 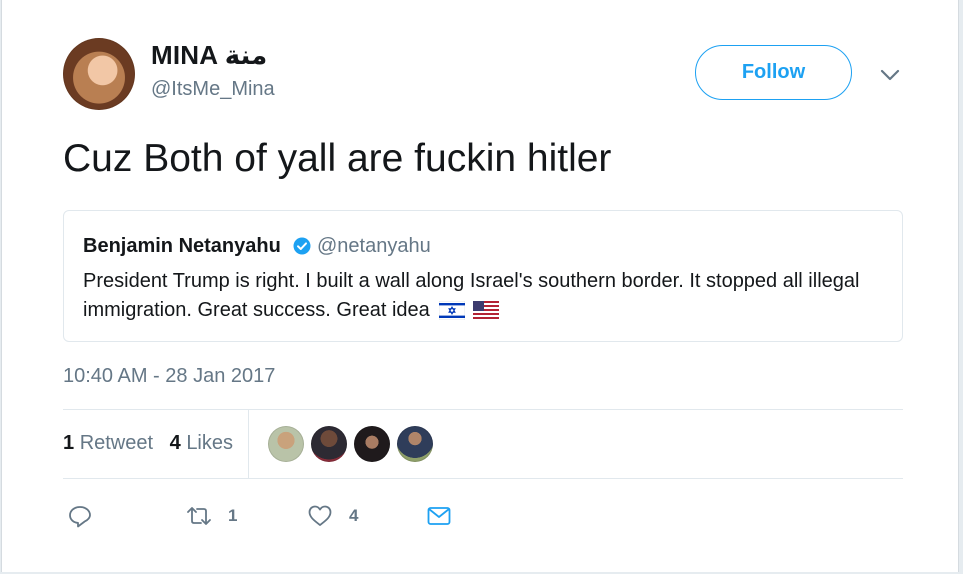 I want to click on likes-stat-label: Likes, so click(x=210, y=443).